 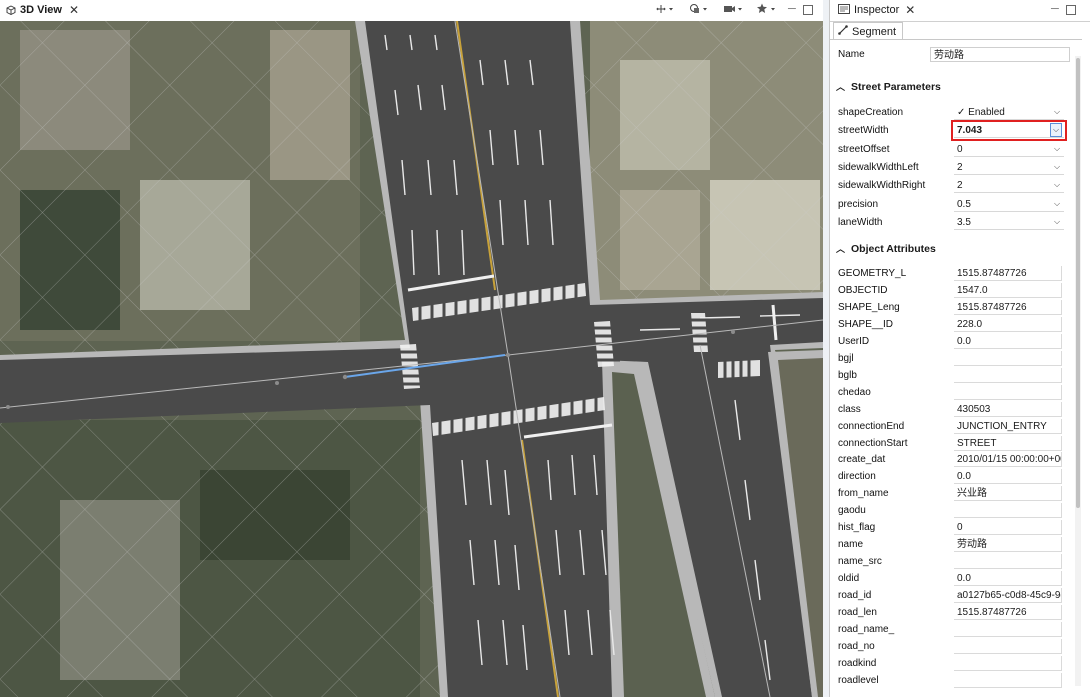 I want to click on street-param-select: 0.5 ⌵, so click(x=1009, y=204).